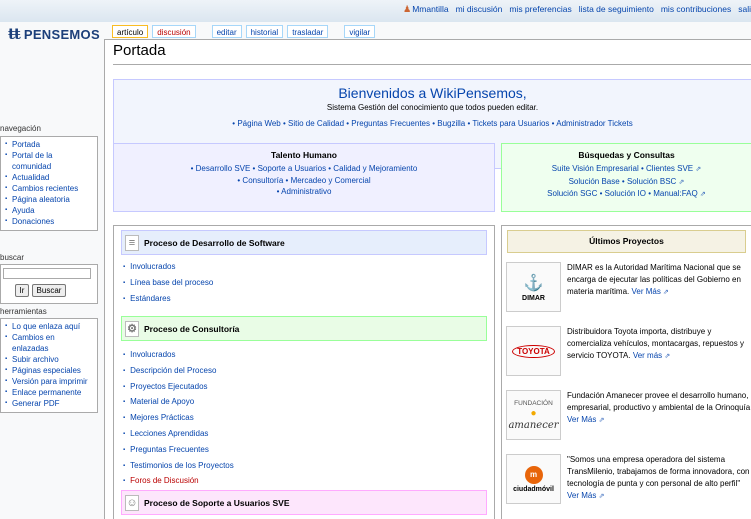 The image size is (751, 519). I want to click on talento-line: • Consultoría • Mercadeo y Comercial, so click(304, 181).